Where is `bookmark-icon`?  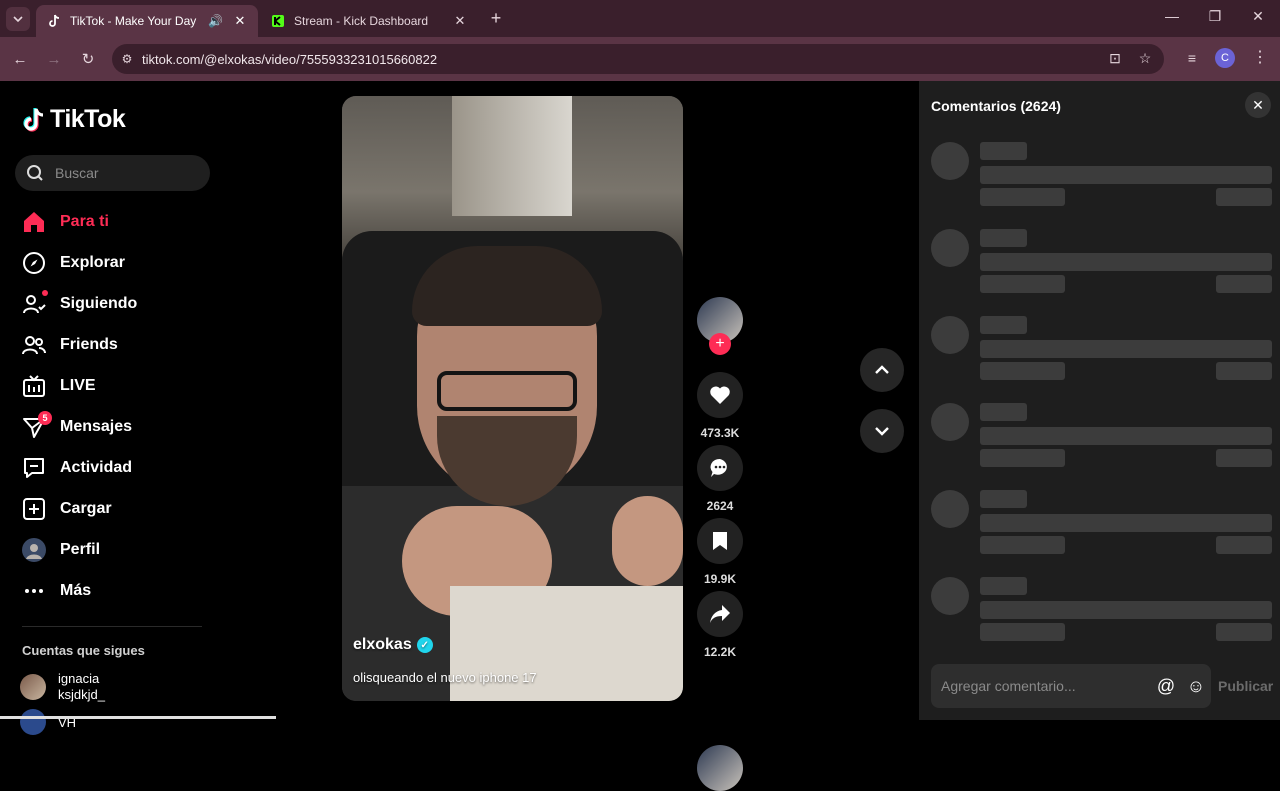
bookmark-icon is located at coordinates (720, 541).